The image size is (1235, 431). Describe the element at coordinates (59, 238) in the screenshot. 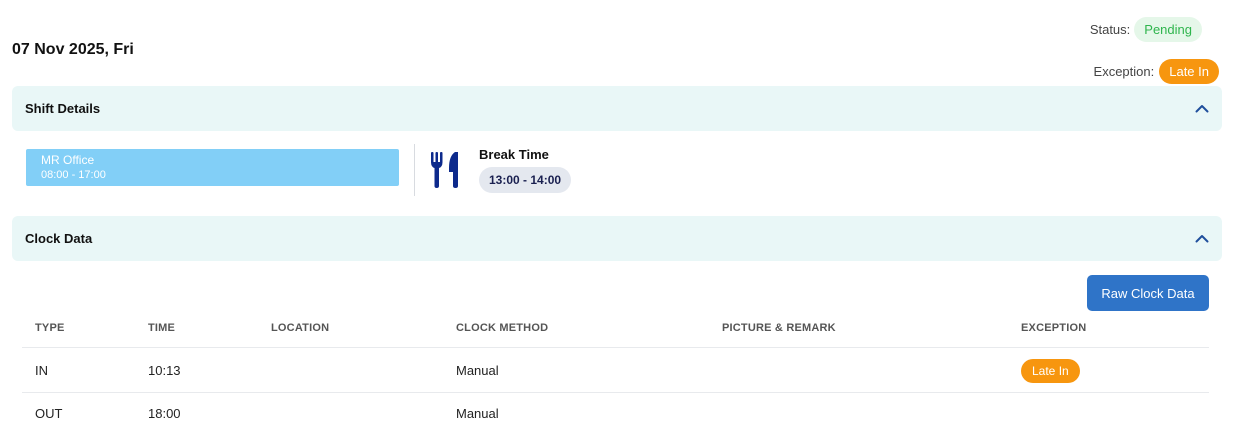

I see `clock-data-title: Clock Data` at that location.